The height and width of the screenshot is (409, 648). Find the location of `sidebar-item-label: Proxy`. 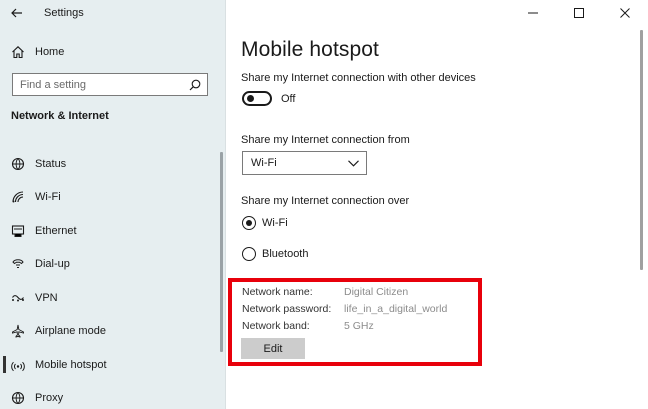

sidebar-item-label: Proxy is located at coordinates (49, 398).